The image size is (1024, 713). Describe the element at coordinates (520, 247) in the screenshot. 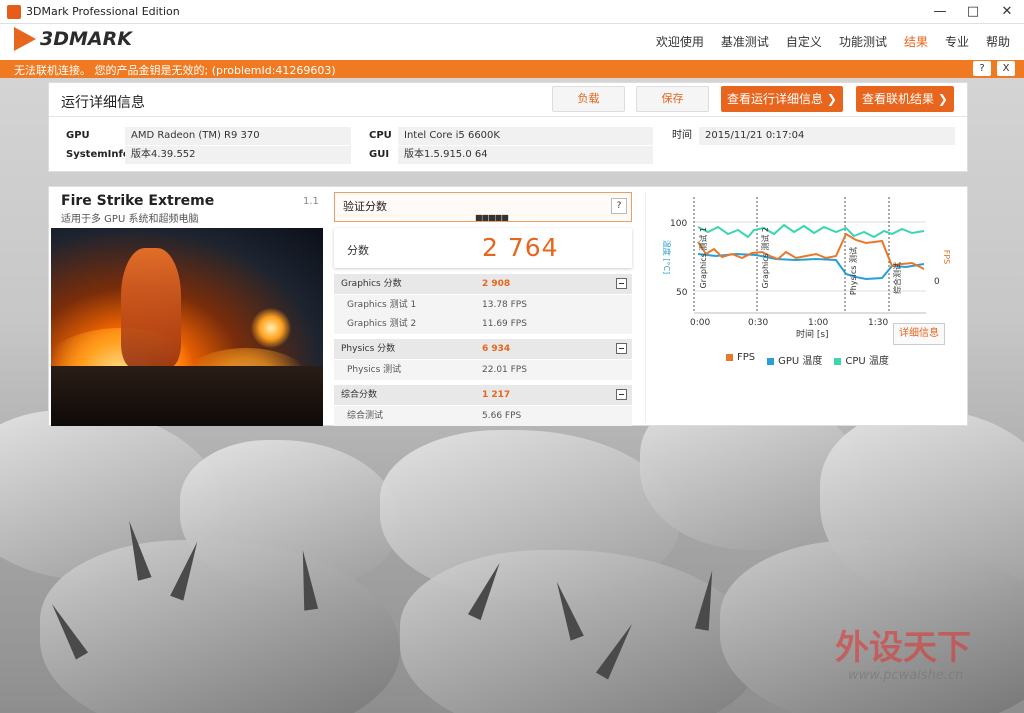

I see `score-value: 2 764` at that location.